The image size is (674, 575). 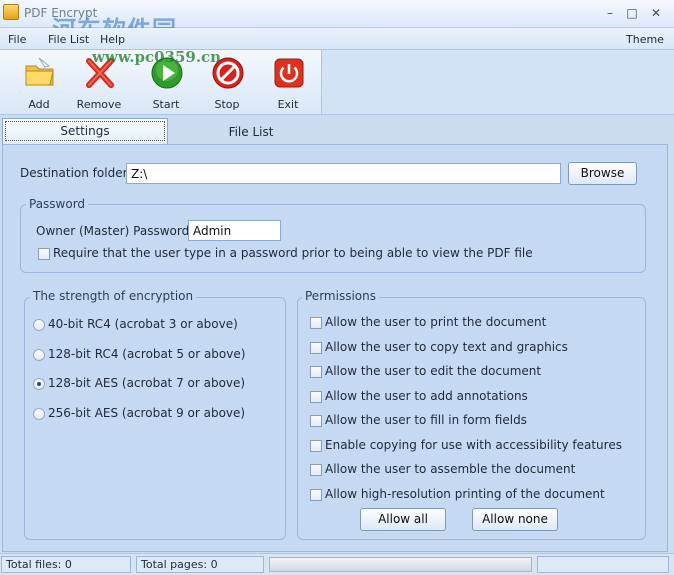 I want to click on perm-assemble-checkbox, so click(x=316, y=470).